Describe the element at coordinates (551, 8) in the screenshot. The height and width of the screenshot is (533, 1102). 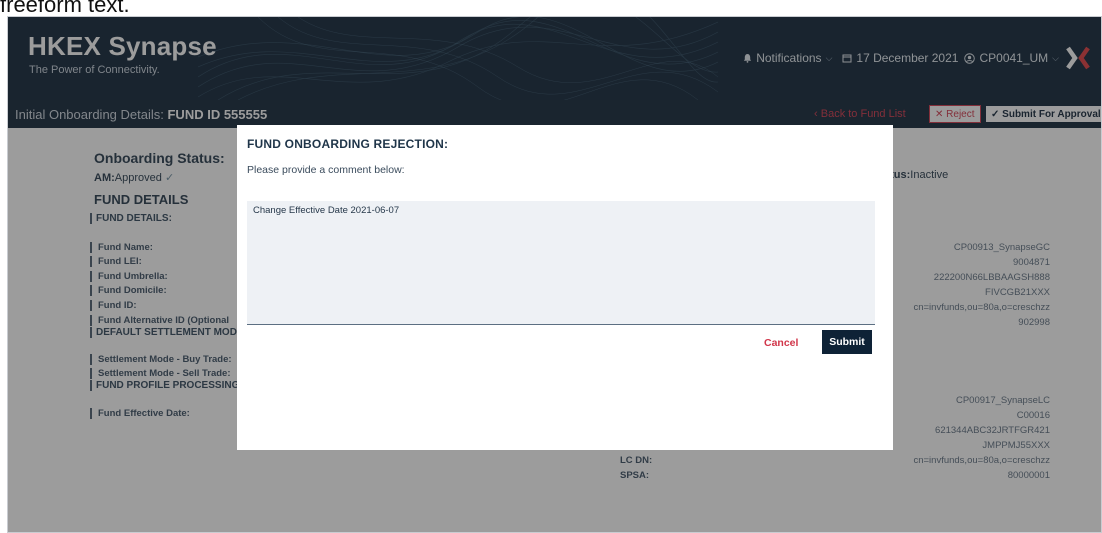
I see `overflow-text: freeform text.` at that location.